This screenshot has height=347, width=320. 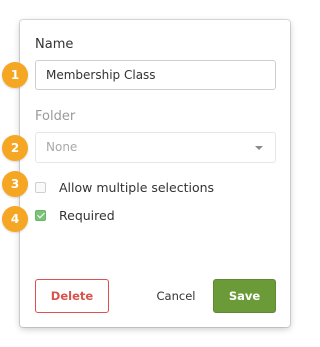 I want to click on folder-label: Folder, so click(x=55, y=116).